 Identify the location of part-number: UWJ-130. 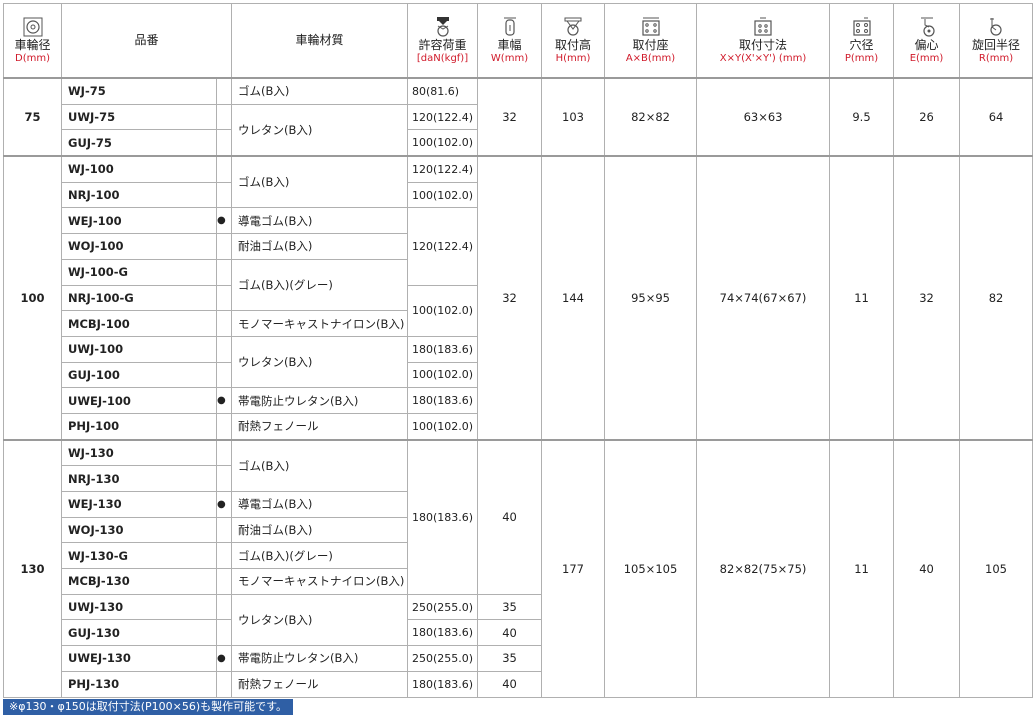
(139, 607).